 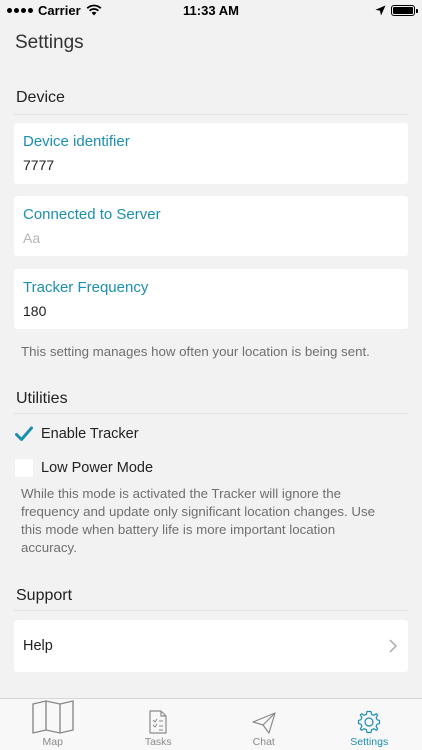 I want to click on device-identifier-label: Device identifier, so click(x=76, y=141).